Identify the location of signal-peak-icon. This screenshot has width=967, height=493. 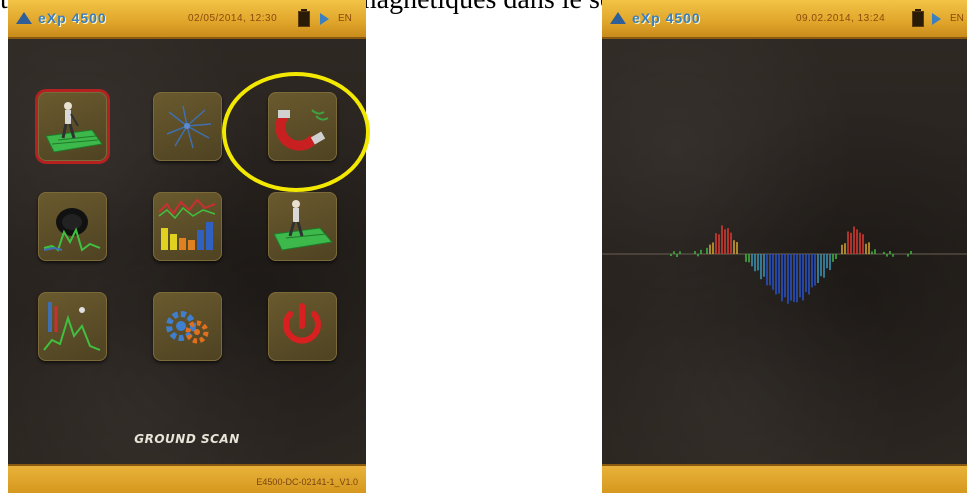
(72, 326).